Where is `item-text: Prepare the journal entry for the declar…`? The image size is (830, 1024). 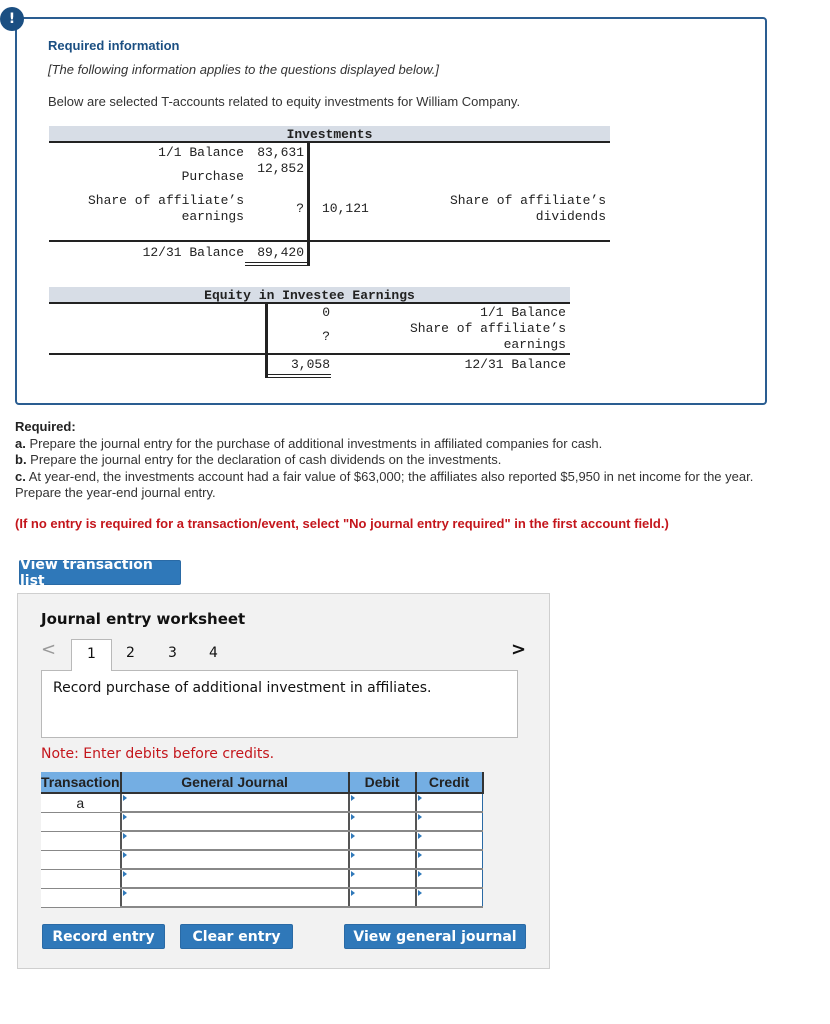
item-text: Prepare the journal entry for the declar… is located at coordinates (264, 459).